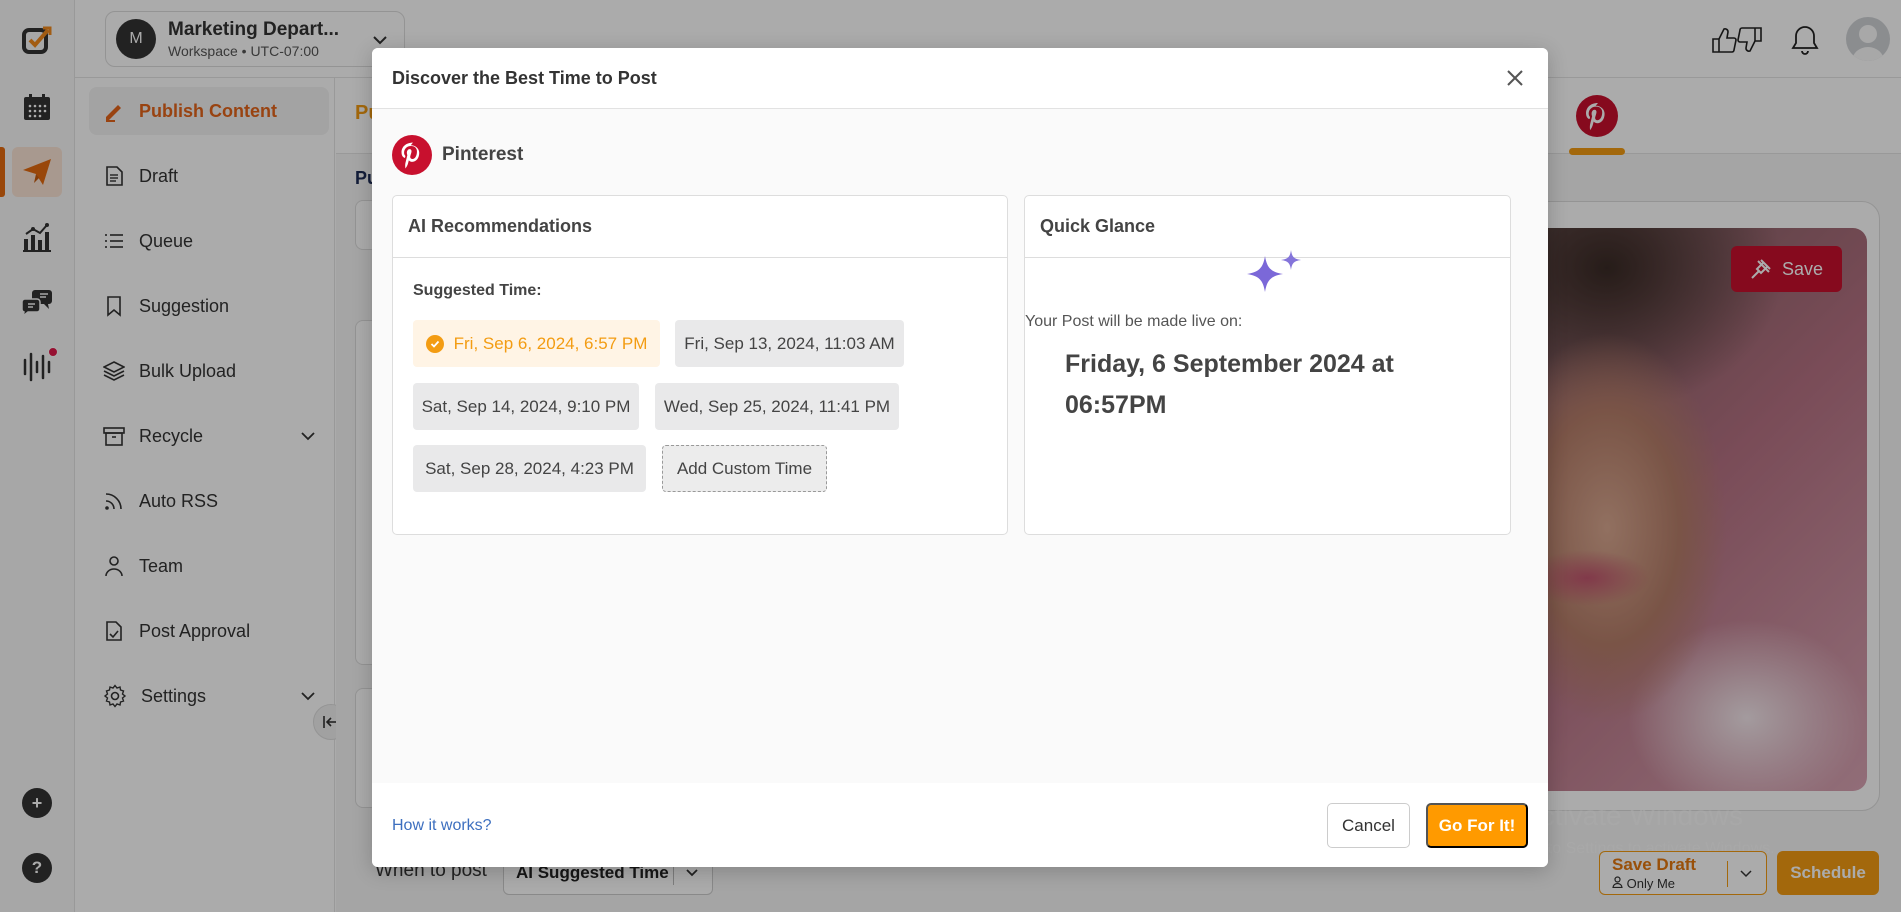 This screenshot has width=1901, height=912. Describe the element at coordinates (744, 468) in the screenshot. I see `add-custom-time-button: Add Custom Time` at that location.